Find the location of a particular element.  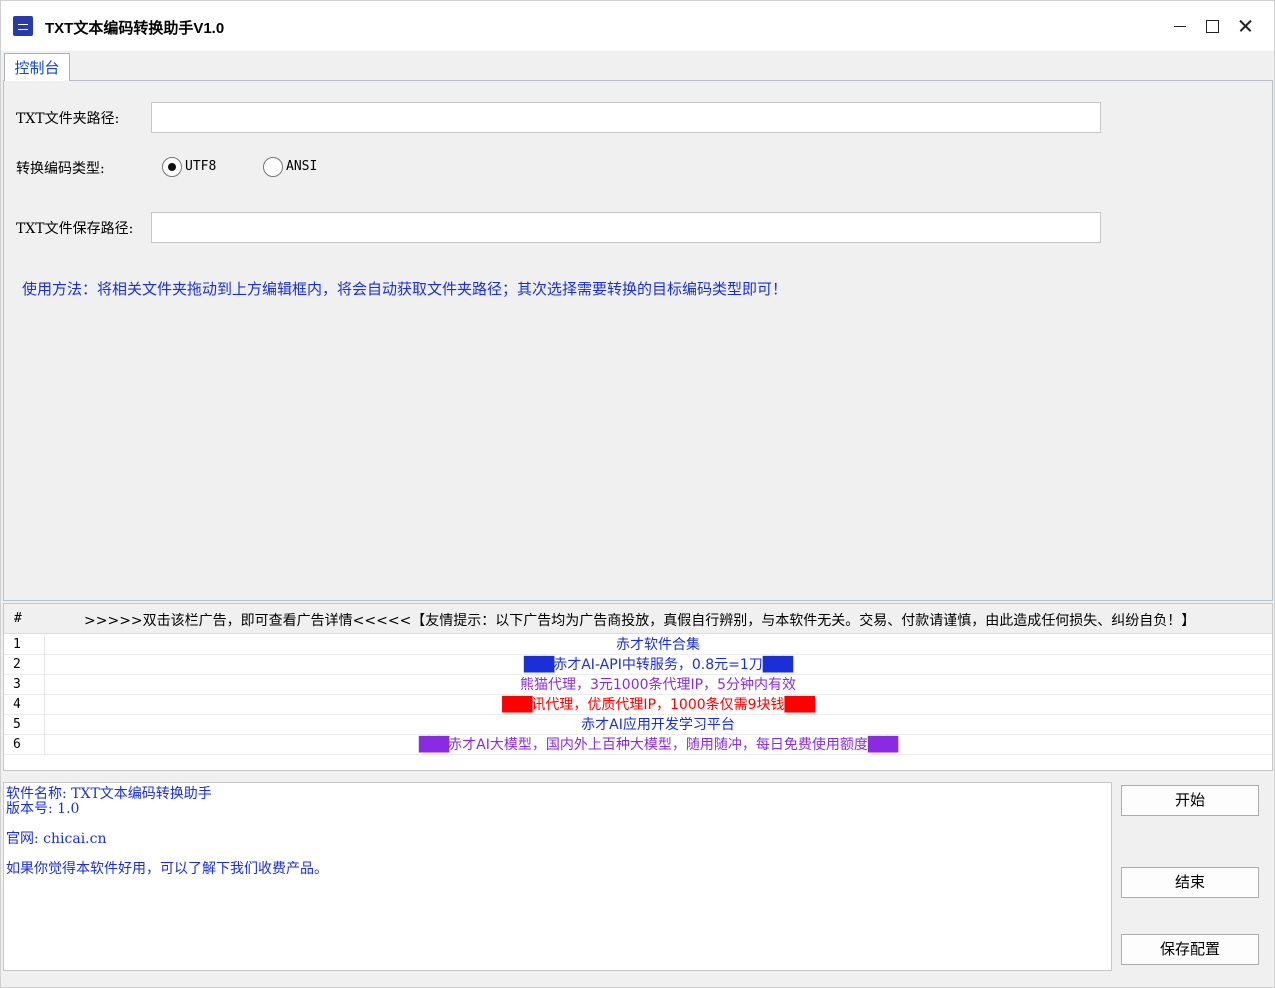

ad-row-text-container: ███赤才AI大模型，国内外上百种大模型，随用随冲，每日免费使用额度███ is located at coordinates (658, 745).